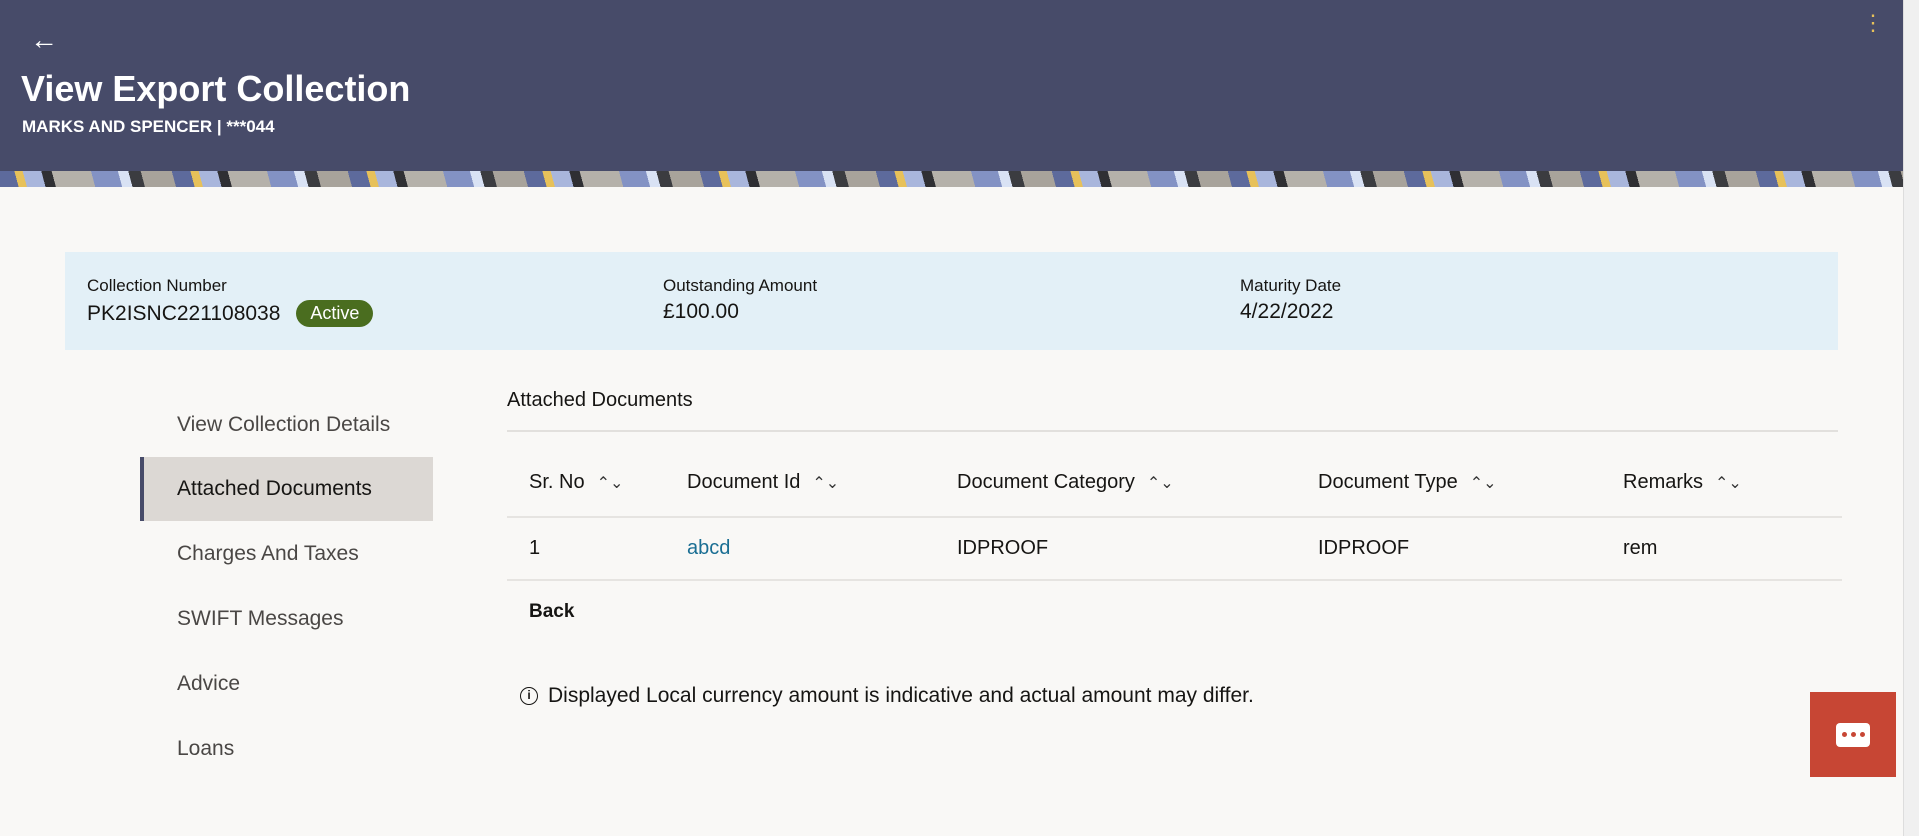 The height and width of the screenshot is (836, 1919). I want to click on nav-item-view-collection-details: View Collection Details, so click(286, 424).